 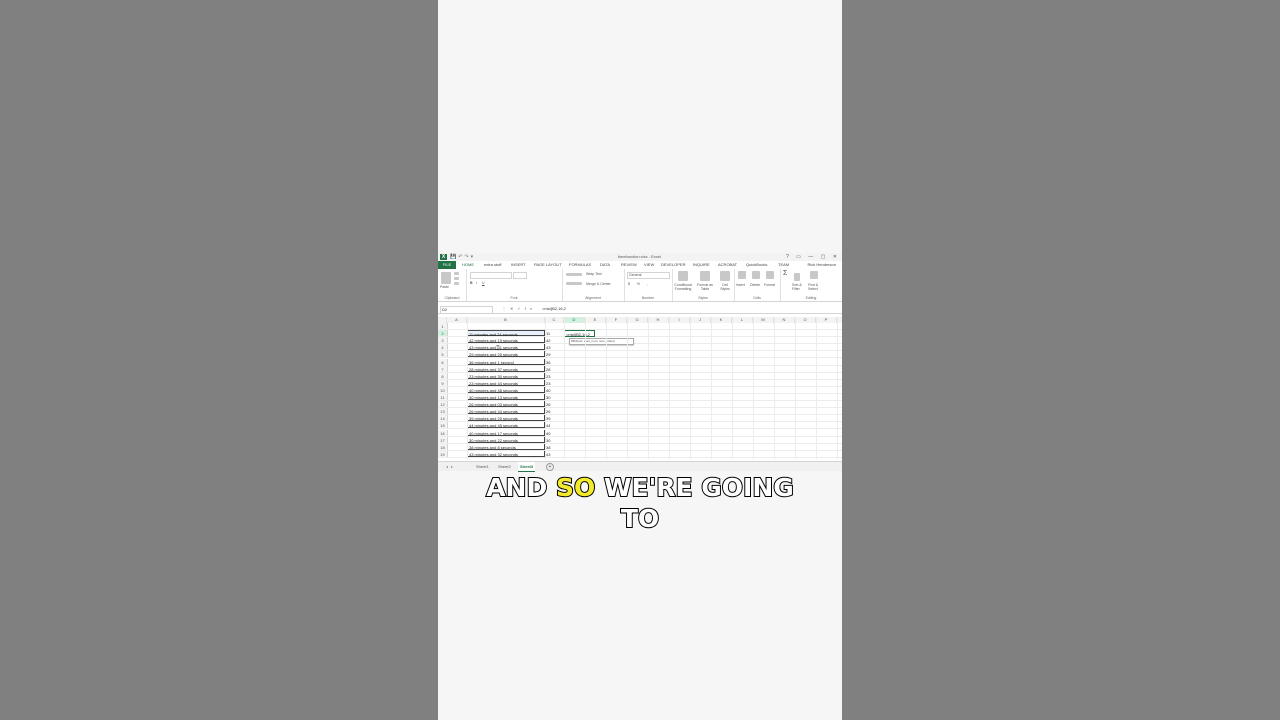 I want to click on document-title: timefunction.xlsx - Excel, so click(x=639, y=256).